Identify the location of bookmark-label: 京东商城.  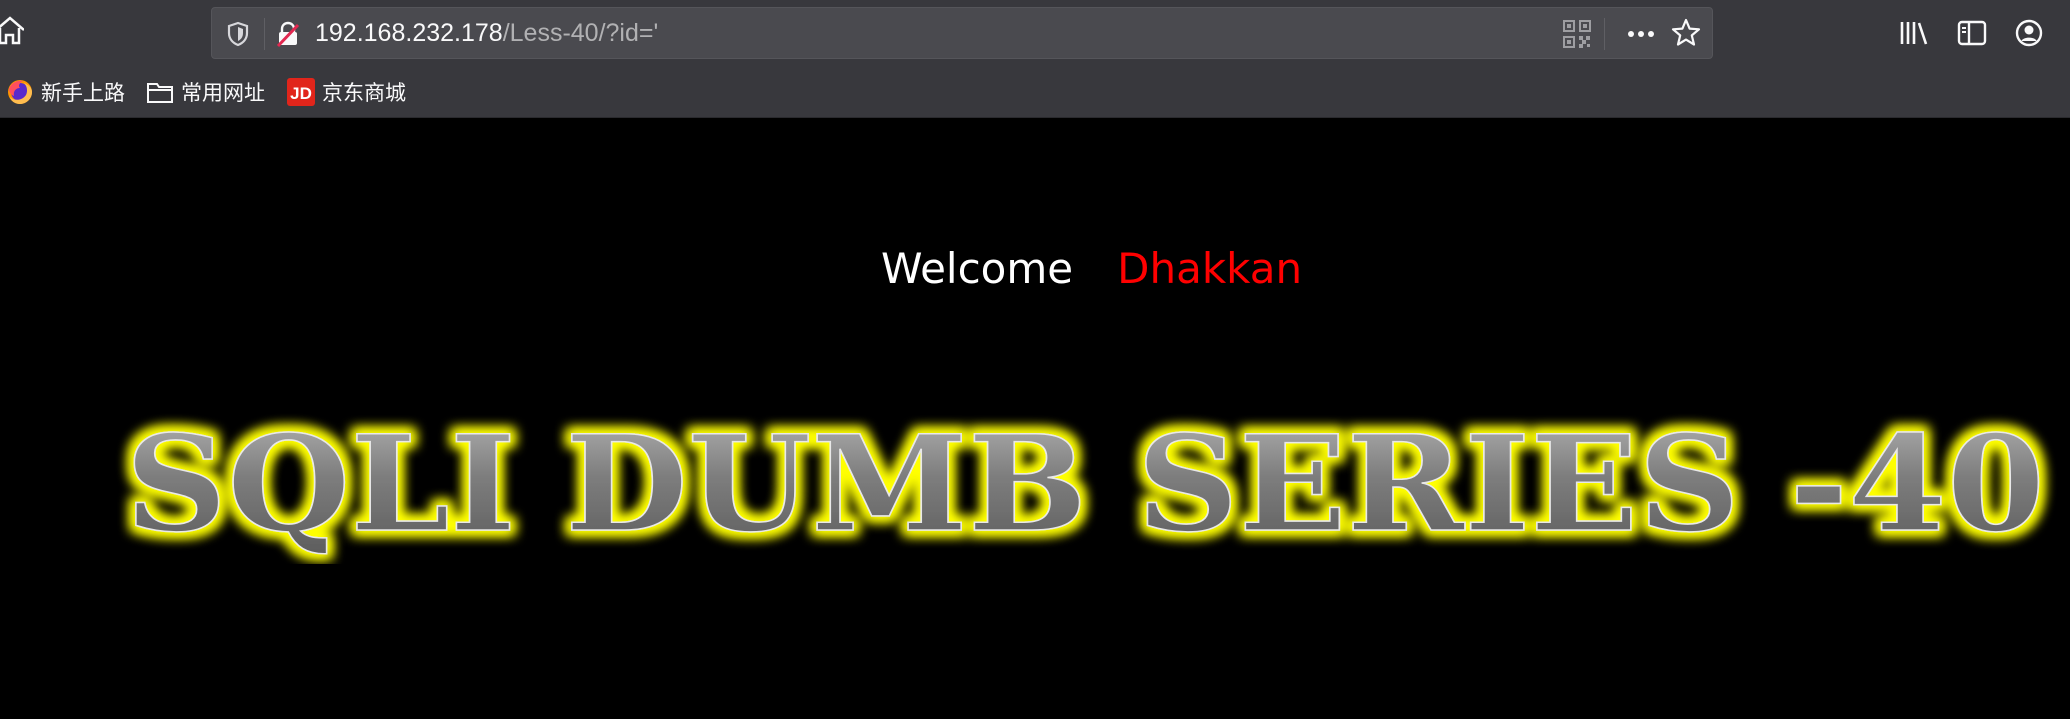
(364, 93).